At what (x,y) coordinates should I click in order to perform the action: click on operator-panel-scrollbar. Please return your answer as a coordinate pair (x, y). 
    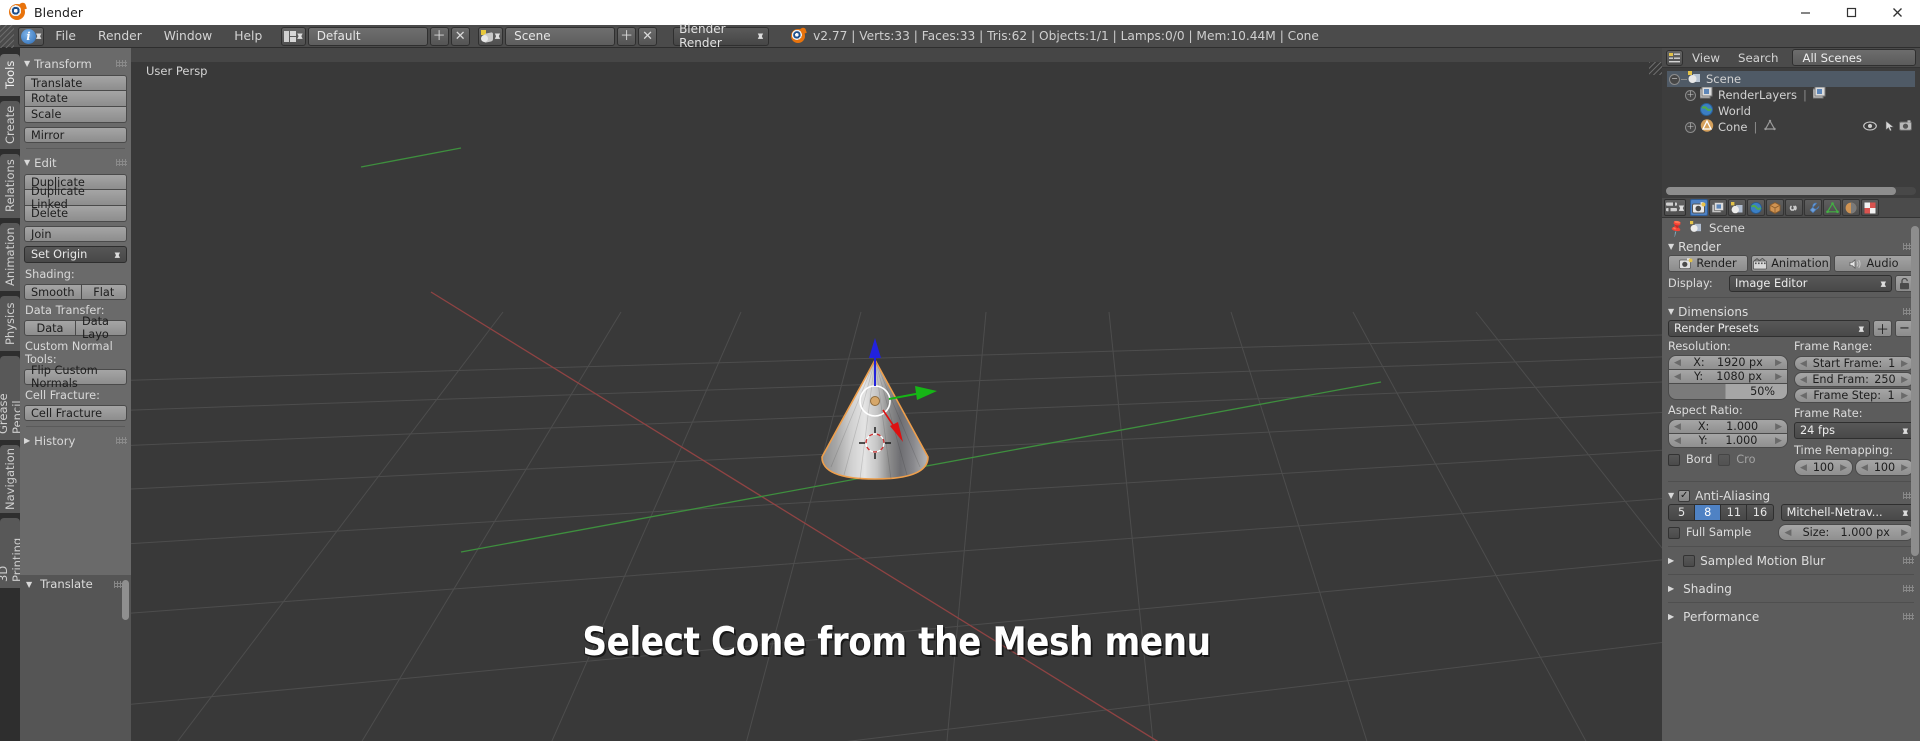
    Looking at the image, I should click on (125, 600).